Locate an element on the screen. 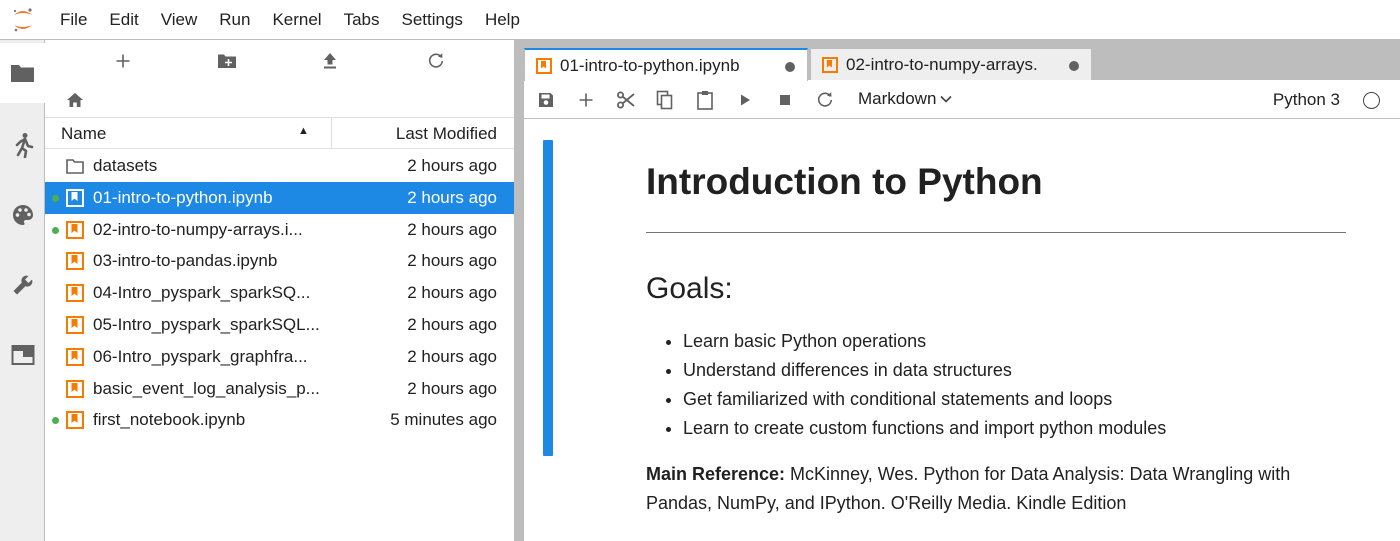  copy-button is located at coordinates (665, 100).